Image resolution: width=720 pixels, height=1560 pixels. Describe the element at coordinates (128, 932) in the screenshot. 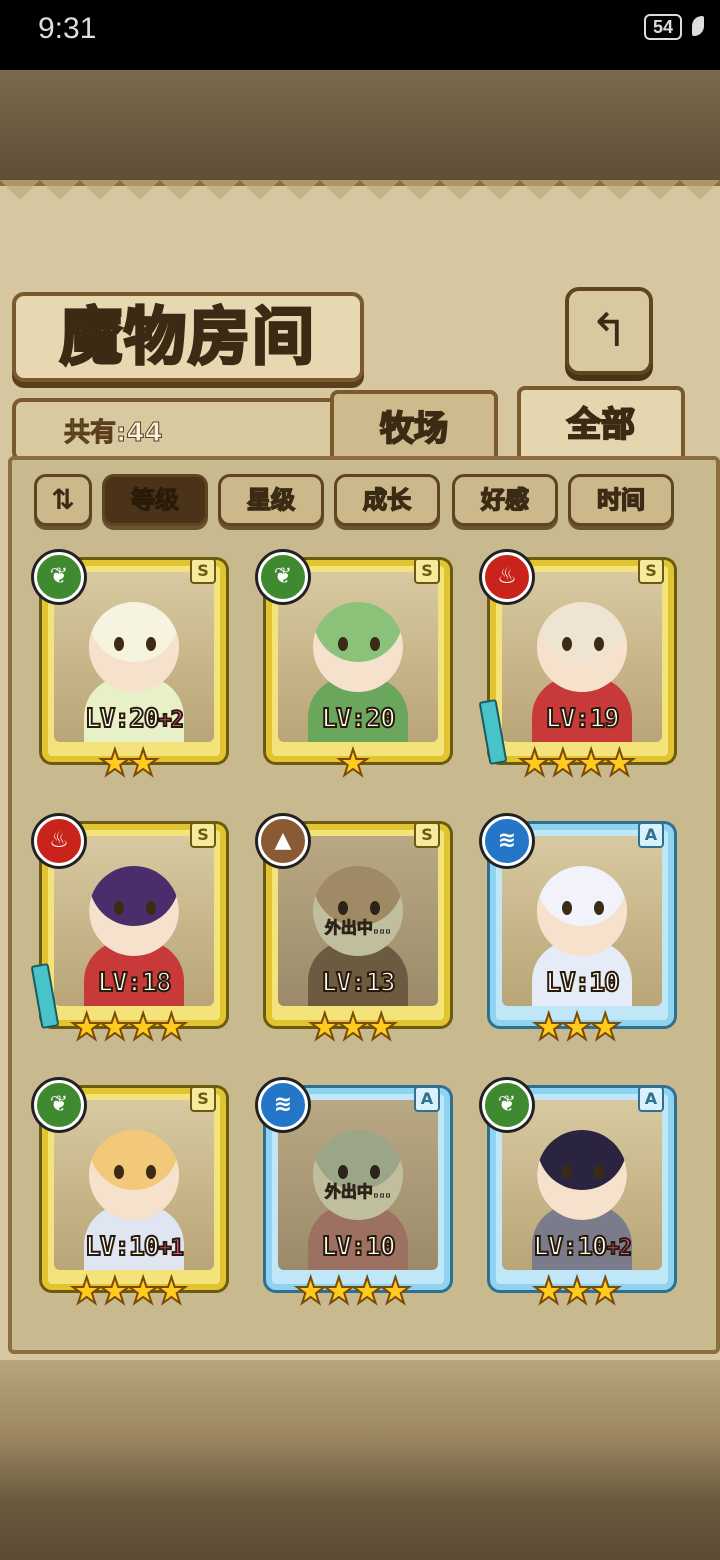

I see `monster-card: ♨ S LV:18 ★★★★` at that location.